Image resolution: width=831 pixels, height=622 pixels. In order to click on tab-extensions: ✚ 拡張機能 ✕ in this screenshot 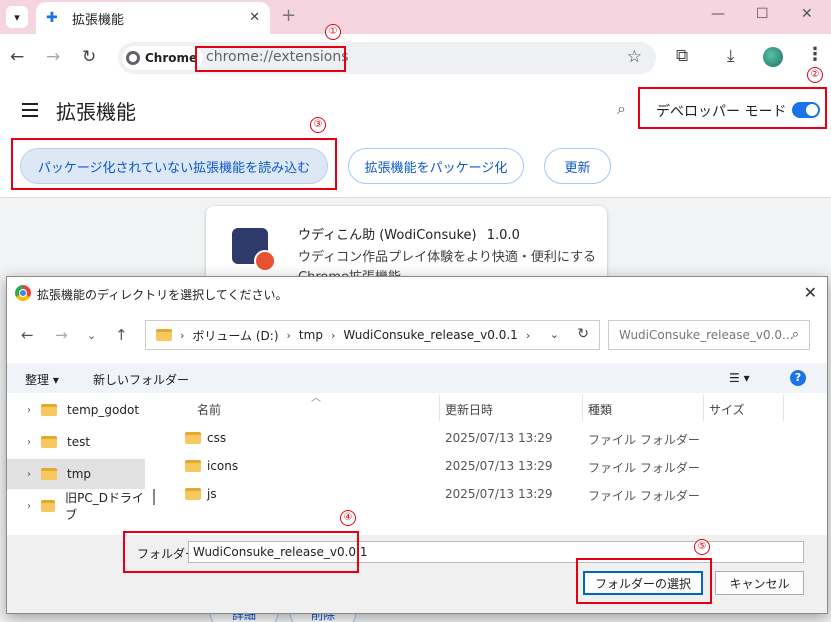, I will do `click(153, 18)`.